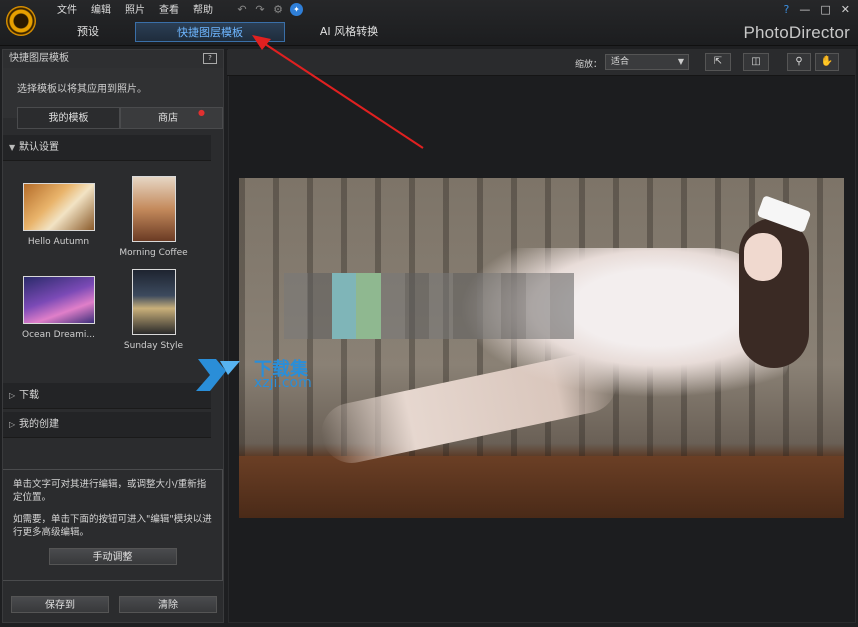 The image size is (858, 627). I want to click on help-button: ?, so click(787, 9).